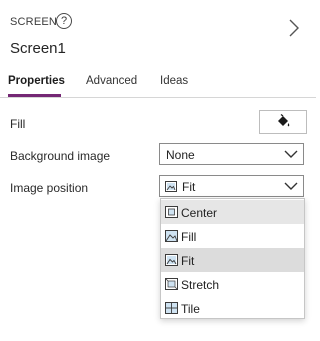 This screenshot has width=320, height=341. I want to click on tab-ideas: Ideas, so click(174, 81).